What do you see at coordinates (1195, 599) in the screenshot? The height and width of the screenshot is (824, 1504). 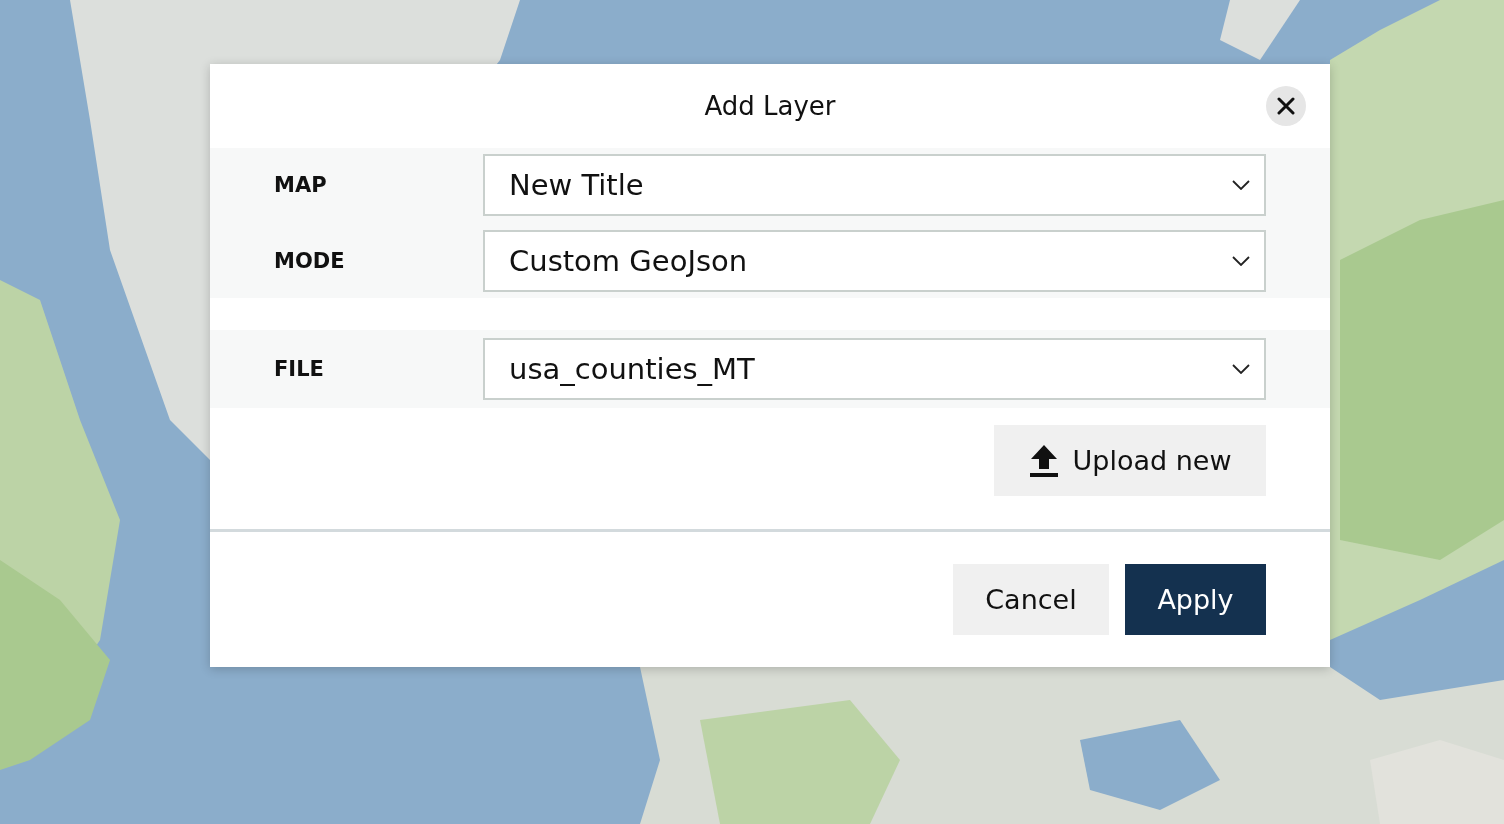 I see `apply-button: Apply` at bounding box center [1195, 599].